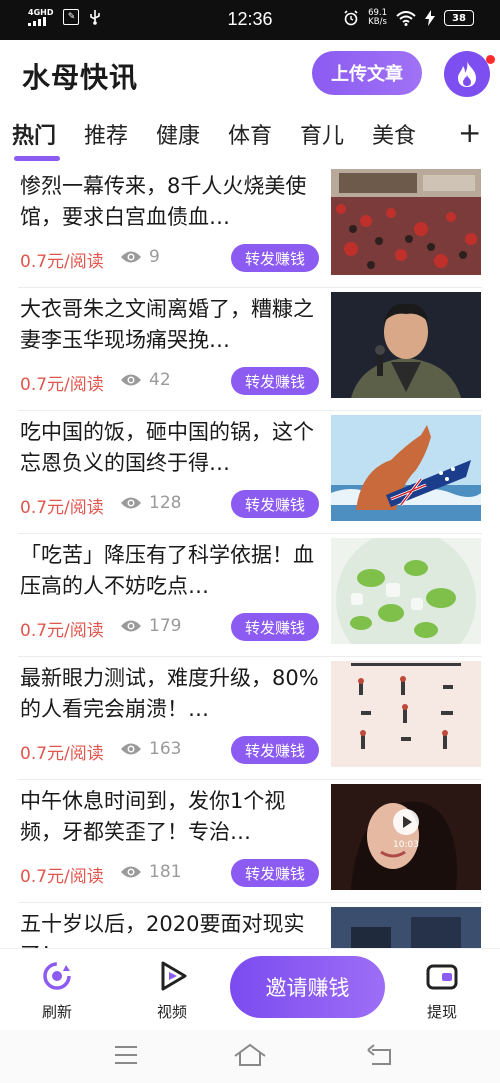 Image resolution: width=500 pixels, height=1083 pixels. What do you see at coordinates (57, 976) in the screenshot?
I see `refresh-icon` at bounding box center [57, 976].